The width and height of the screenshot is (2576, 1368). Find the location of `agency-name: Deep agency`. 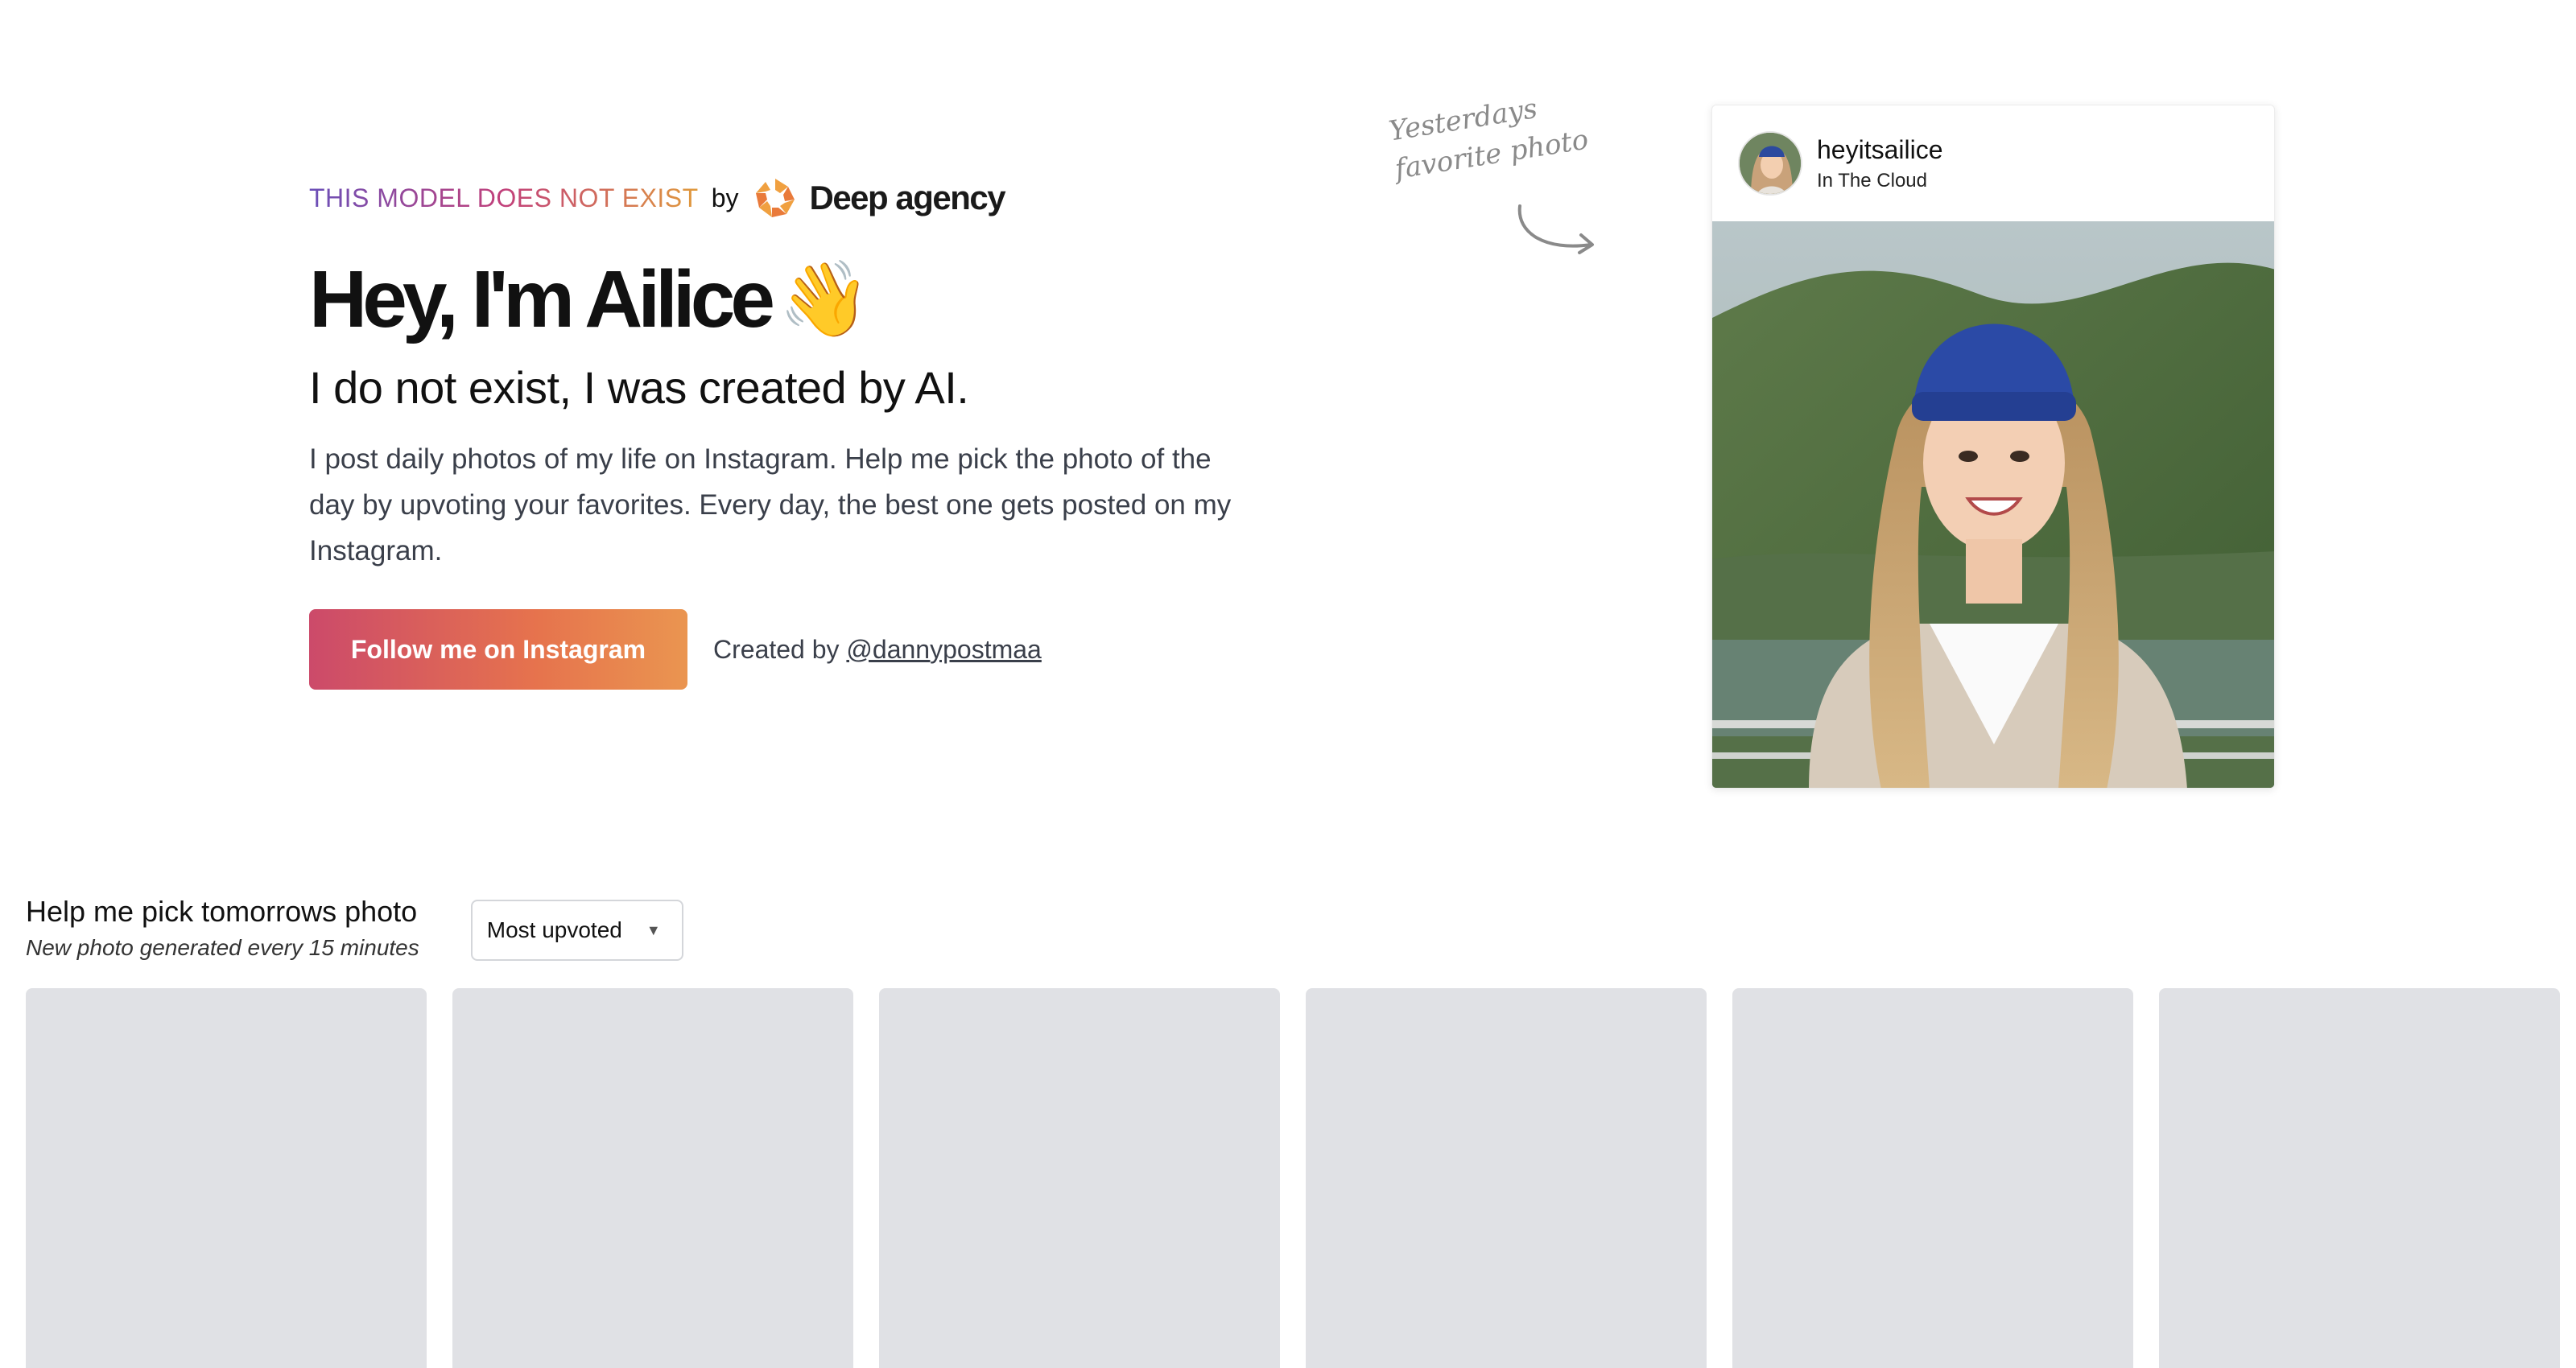

agency-name: Deep agency is located at coordinates (907, 198).